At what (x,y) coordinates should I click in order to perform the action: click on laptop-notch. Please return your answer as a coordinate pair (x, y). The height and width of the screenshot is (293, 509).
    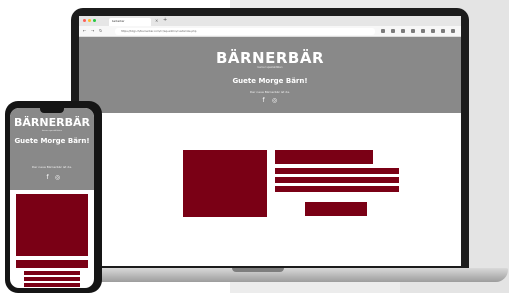
    Looking at the image, I should click on (258, 270).